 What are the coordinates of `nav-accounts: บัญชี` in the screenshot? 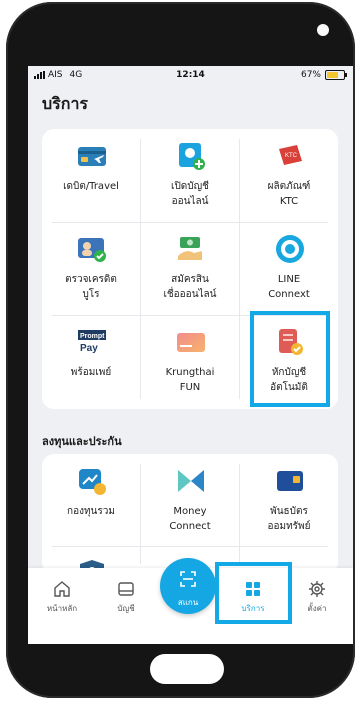 It's located at (126, 597).